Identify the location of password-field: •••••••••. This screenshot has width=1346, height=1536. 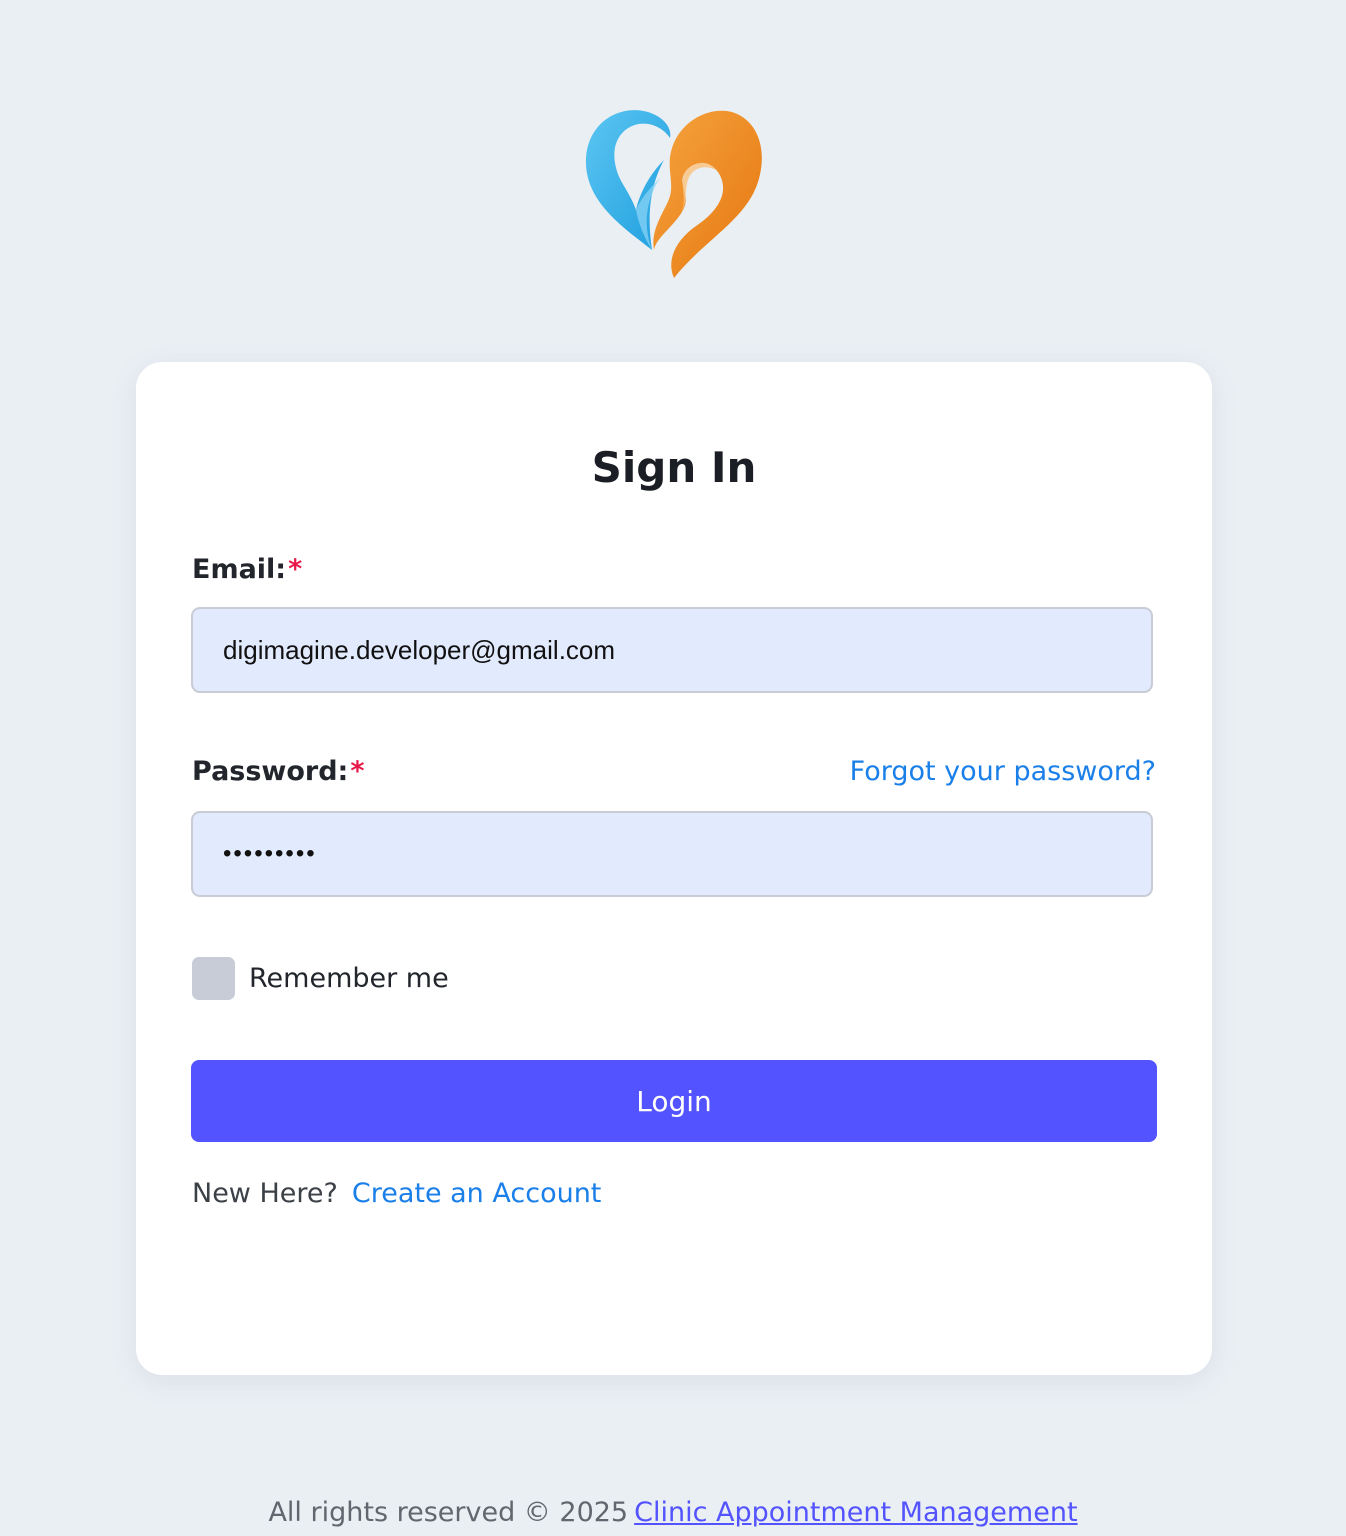
(672, 854).